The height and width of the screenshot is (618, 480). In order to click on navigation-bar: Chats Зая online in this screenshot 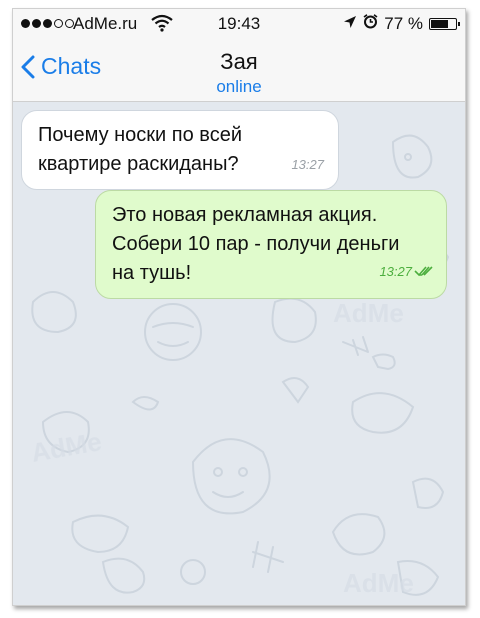, I will do `click(239, 70)`.